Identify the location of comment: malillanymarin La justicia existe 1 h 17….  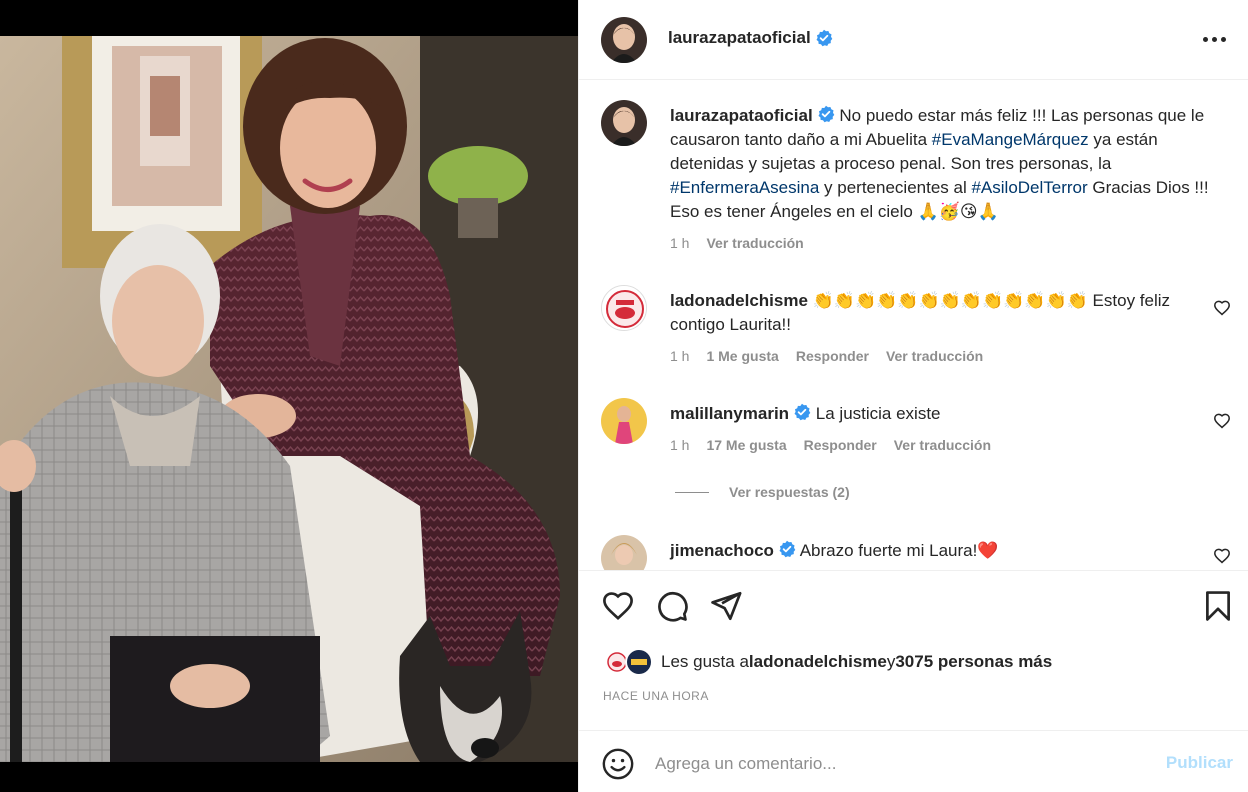
(916, 428).